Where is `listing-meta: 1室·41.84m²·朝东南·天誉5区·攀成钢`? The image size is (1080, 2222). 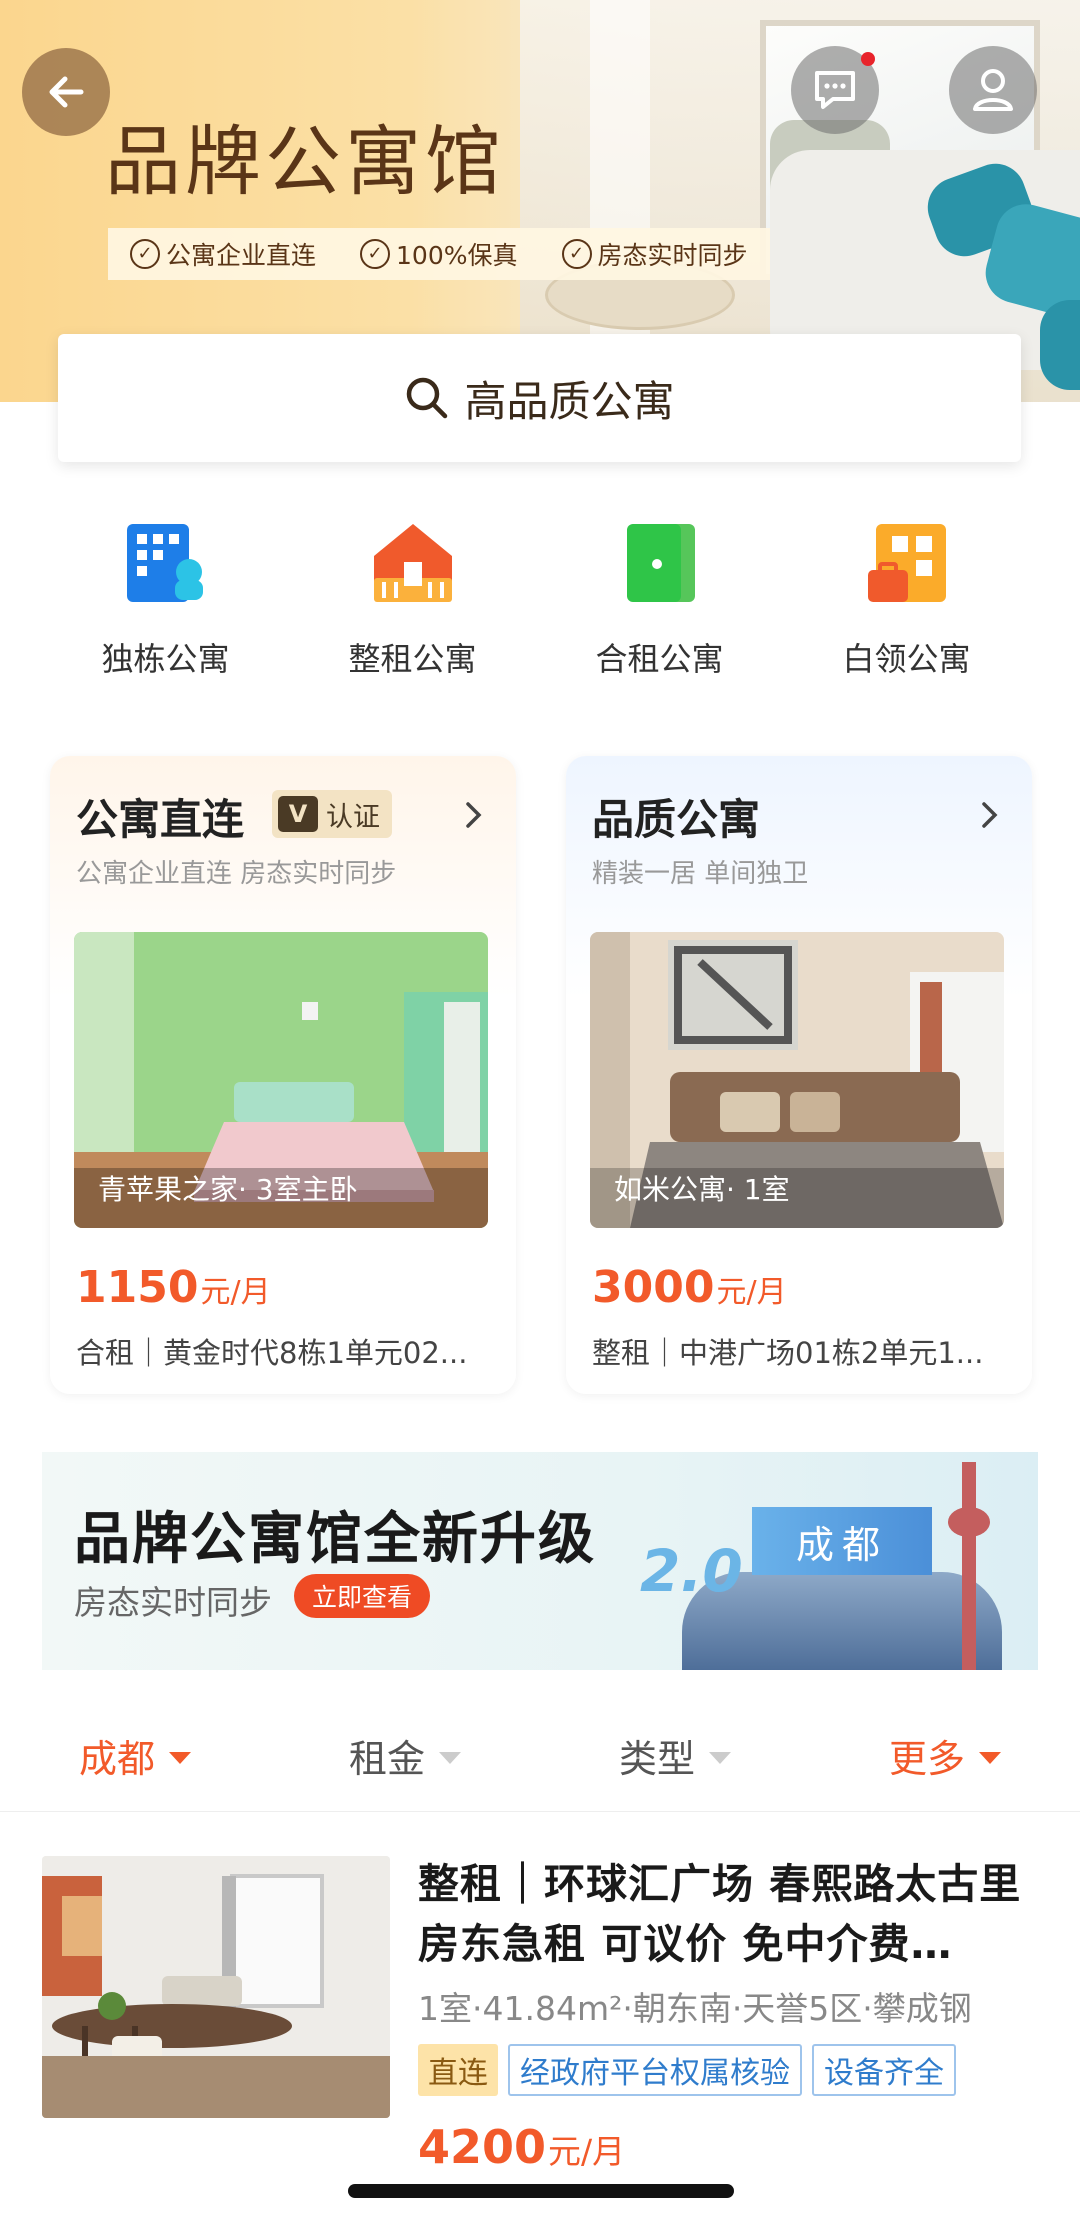
listing-meta: 1室·41.84m²·朝东南·天誉5区·攀成钢 is located at coordinates (695, 2008).